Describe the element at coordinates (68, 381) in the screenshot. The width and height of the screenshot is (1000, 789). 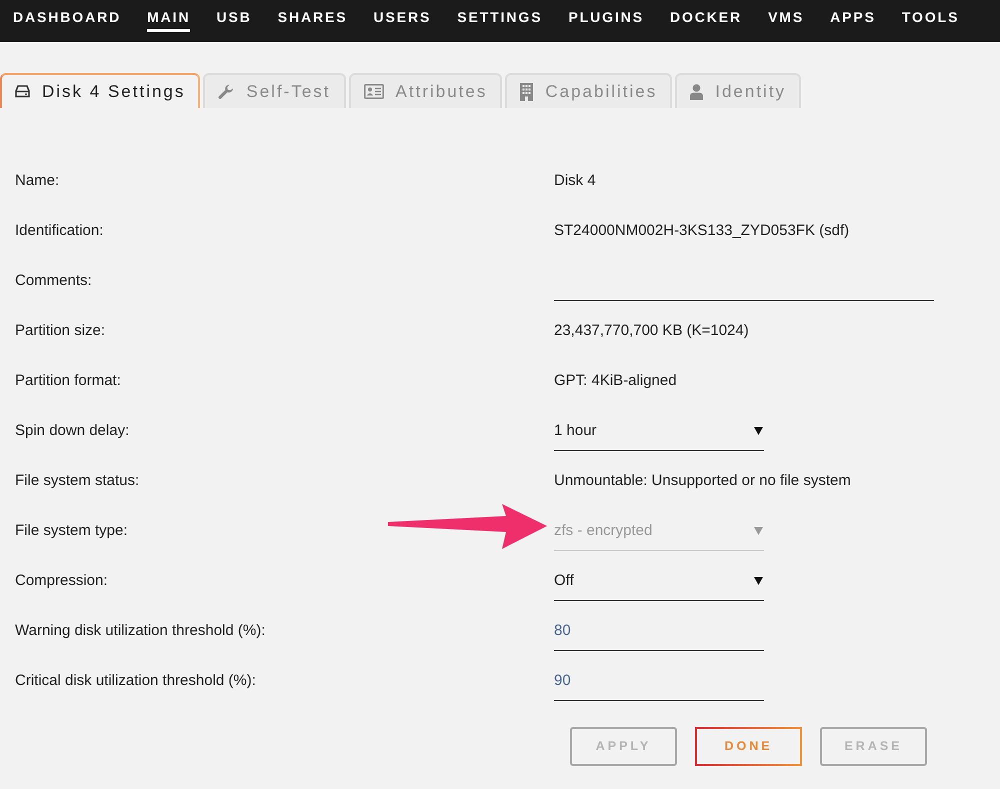
I see `field-label: Partition format:` at that location.